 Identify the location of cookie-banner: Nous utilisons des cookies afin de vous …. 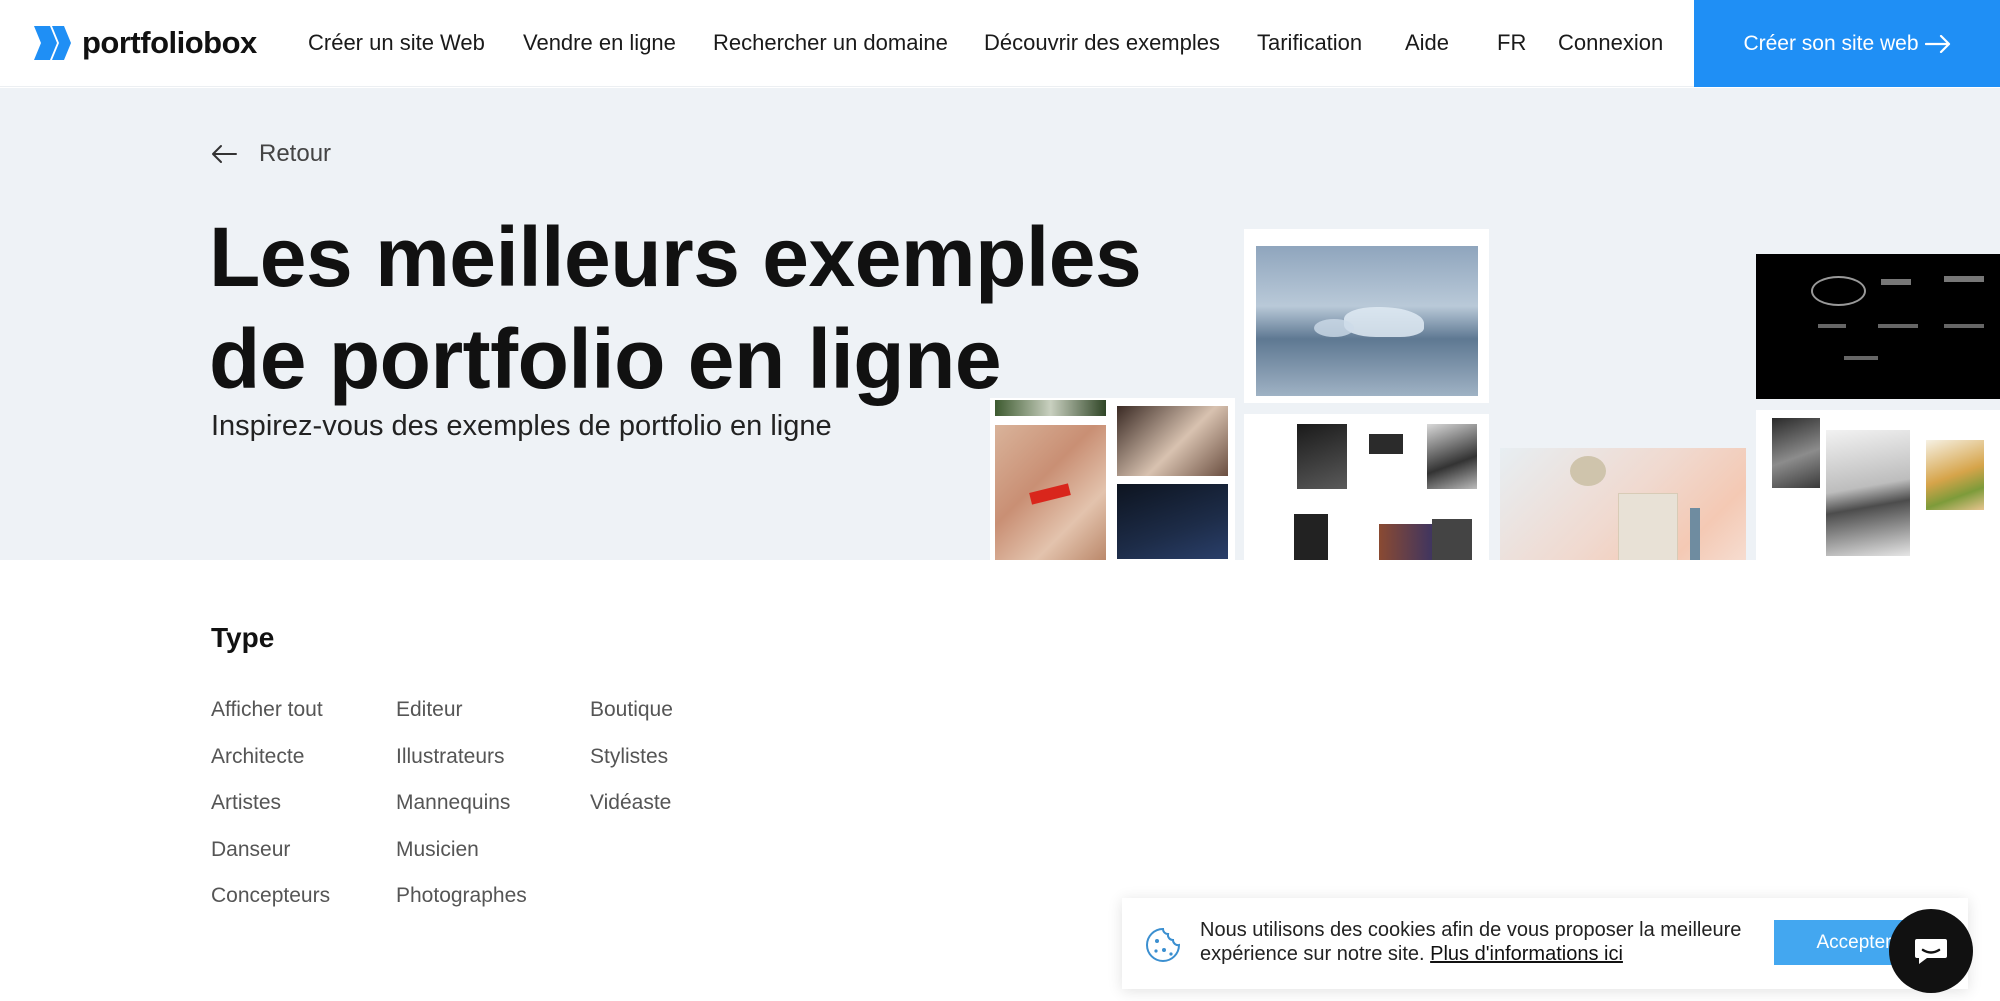
(1545, 943).